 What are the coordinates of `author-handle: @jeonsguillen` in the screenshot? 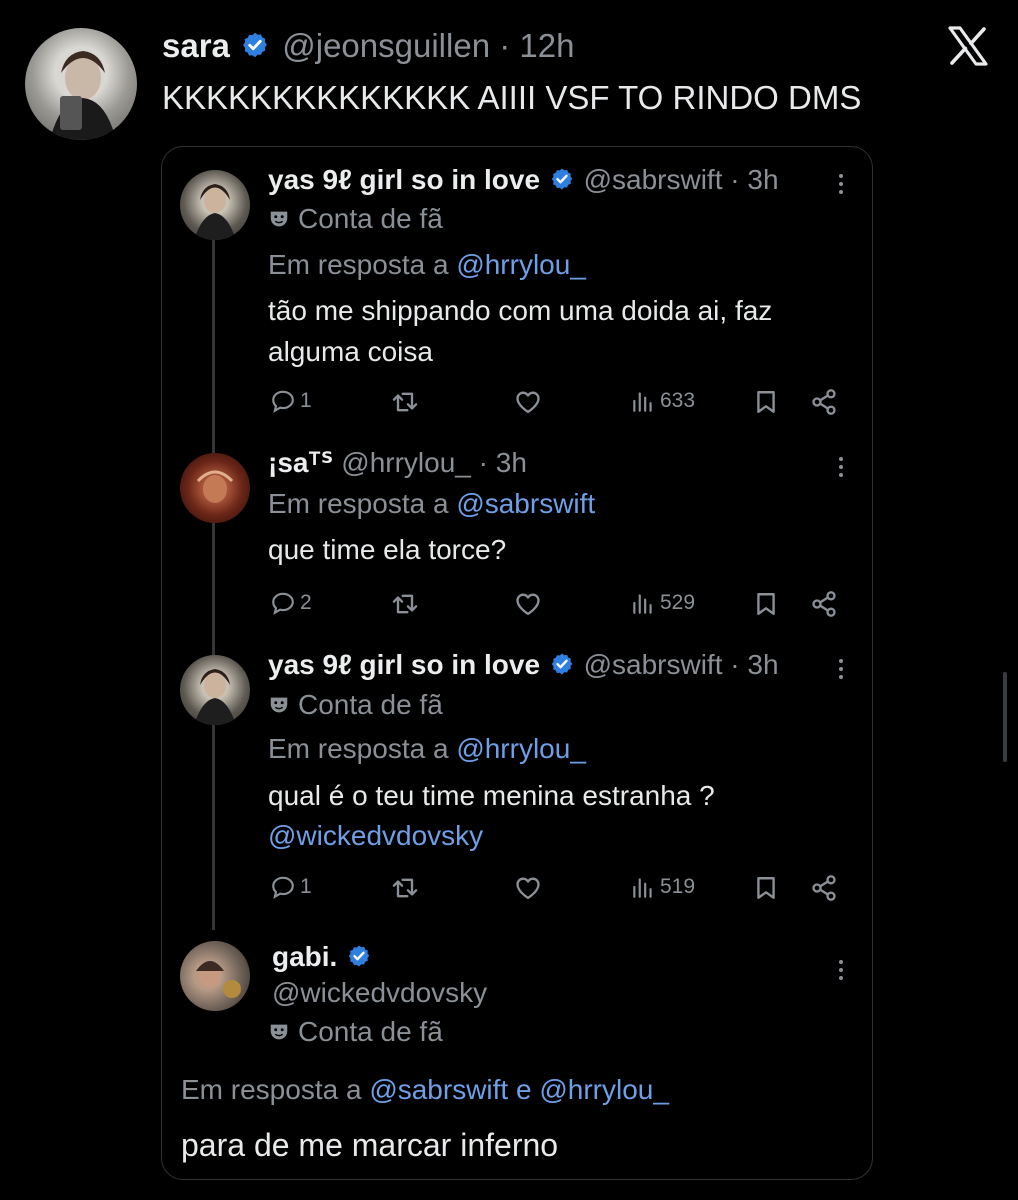 It's located at (386, 45).